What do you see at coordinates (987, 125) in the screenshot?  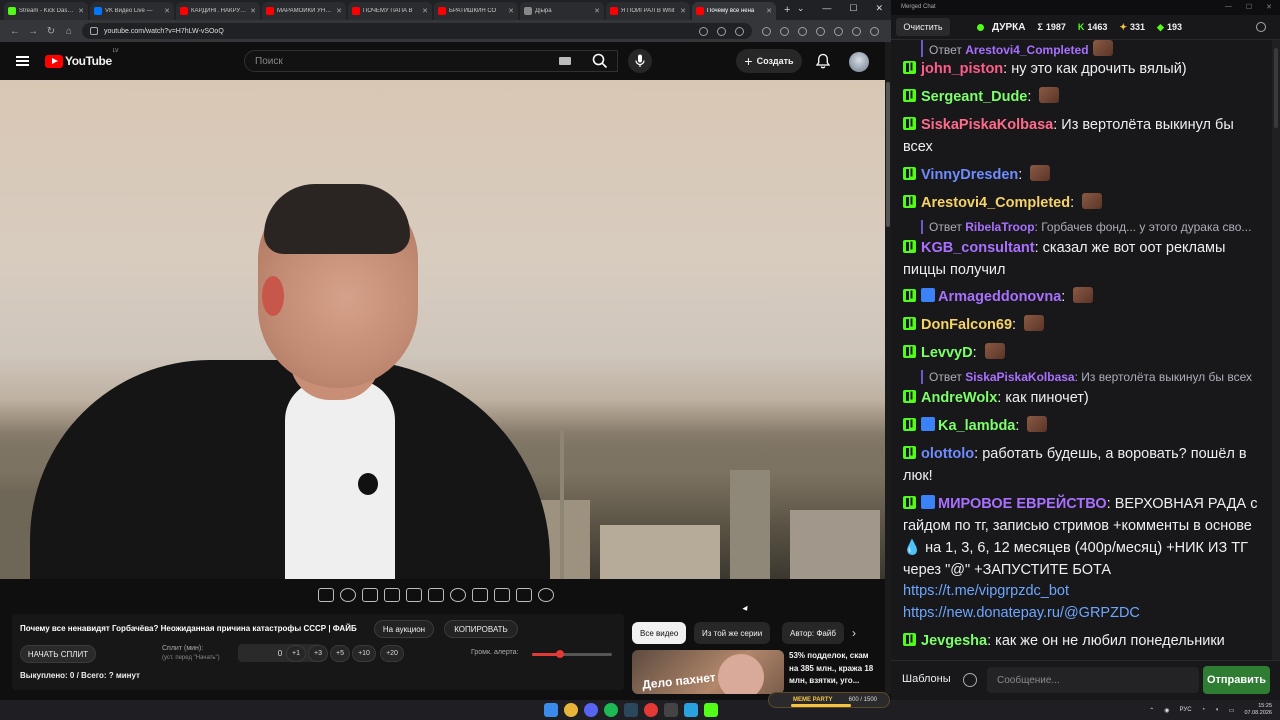 I see `chat-username: SiskaPiskaKolbasa` at bounding box center [987, 125].